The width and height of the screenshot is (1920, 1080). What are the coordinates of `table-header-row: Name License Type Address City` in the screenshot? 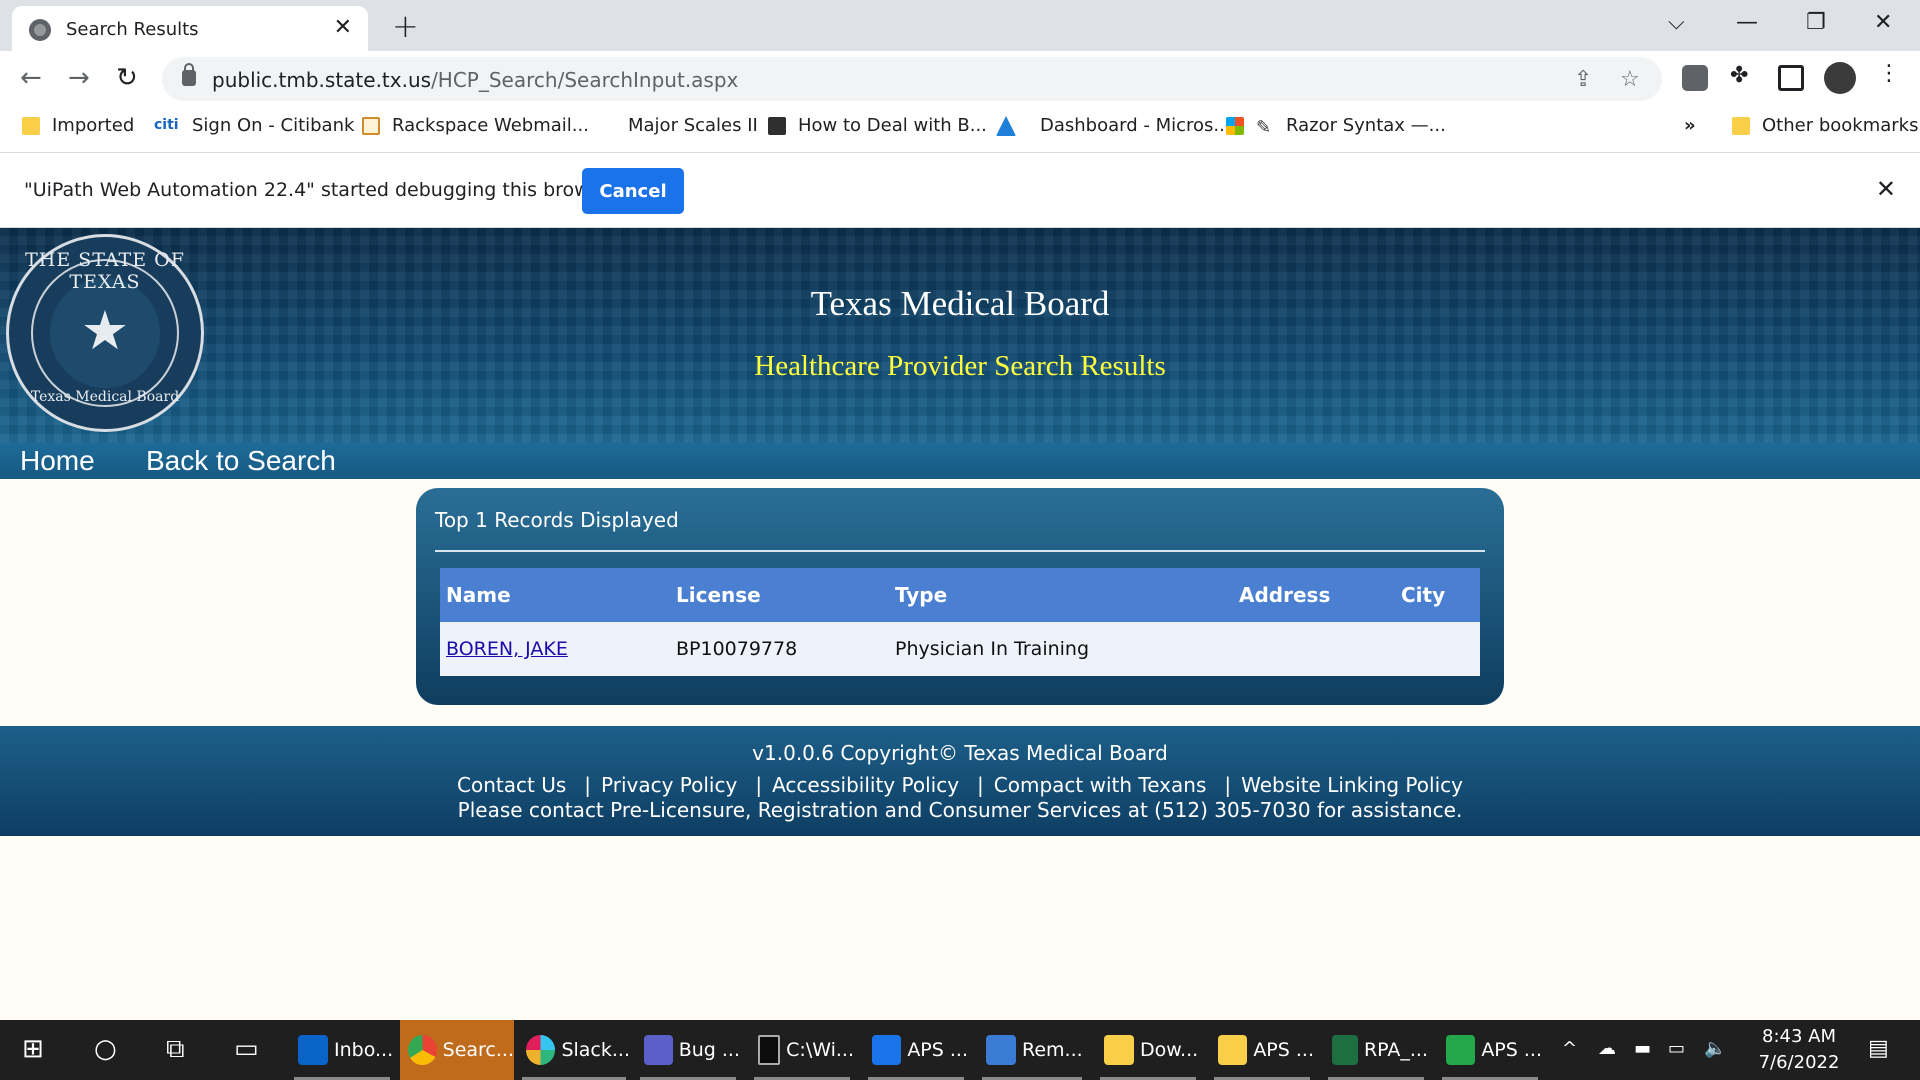 It's located at (960, 595).